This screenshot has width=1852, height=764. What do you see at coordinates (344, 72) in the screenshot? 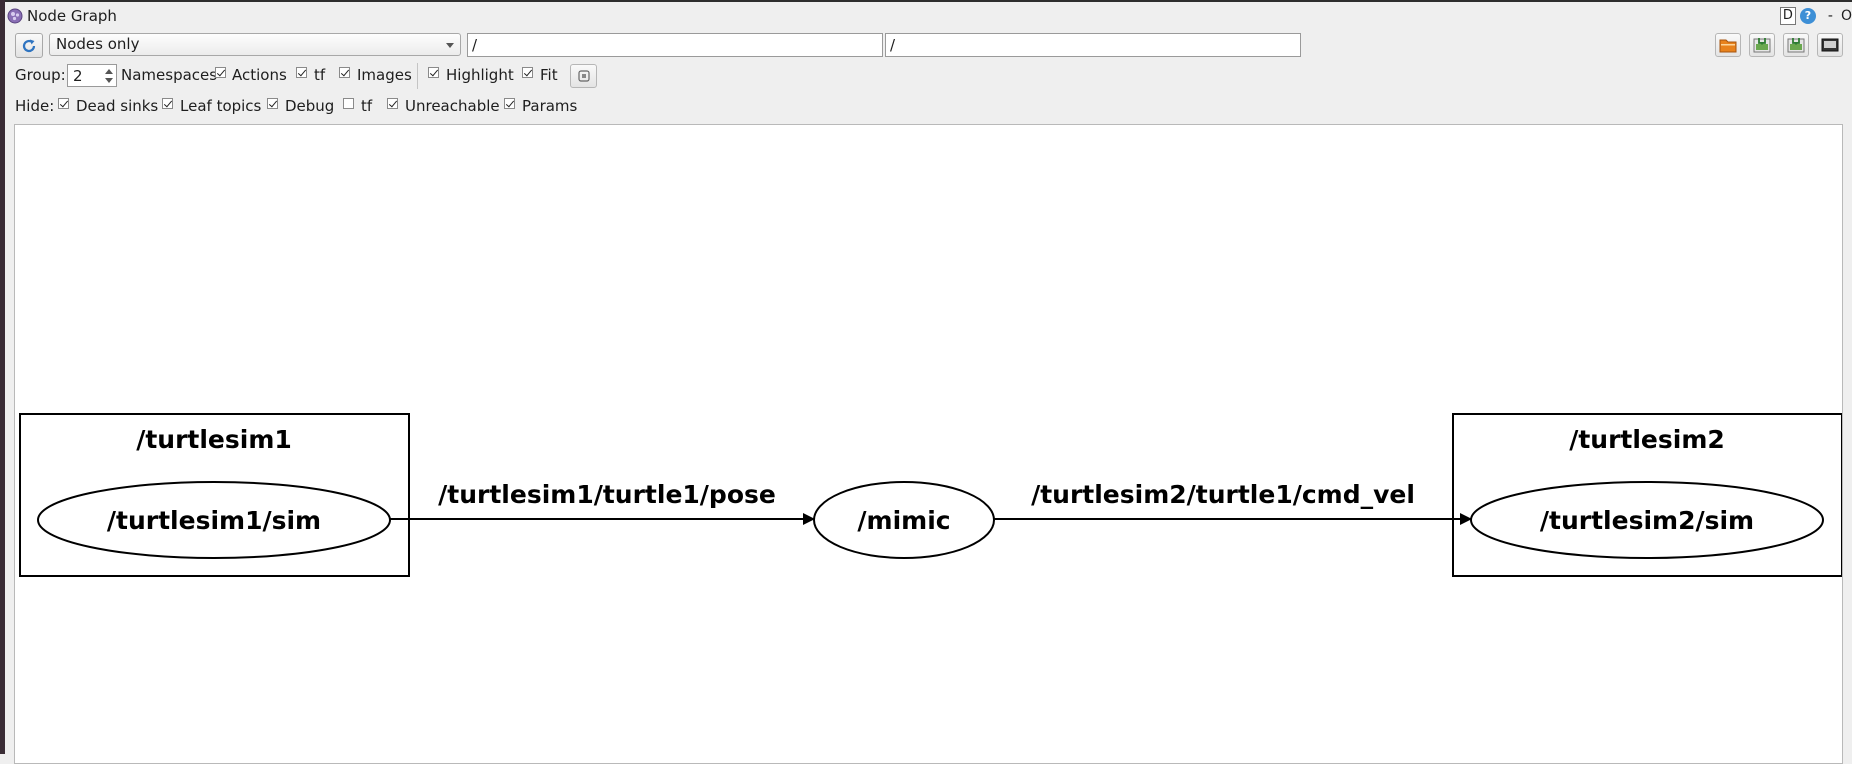
I see `images-checkbox` at bounding box center [344, 72].